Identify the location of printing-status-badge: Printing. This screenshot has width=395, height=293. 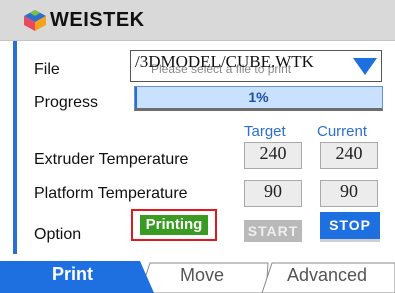
(174, 225).